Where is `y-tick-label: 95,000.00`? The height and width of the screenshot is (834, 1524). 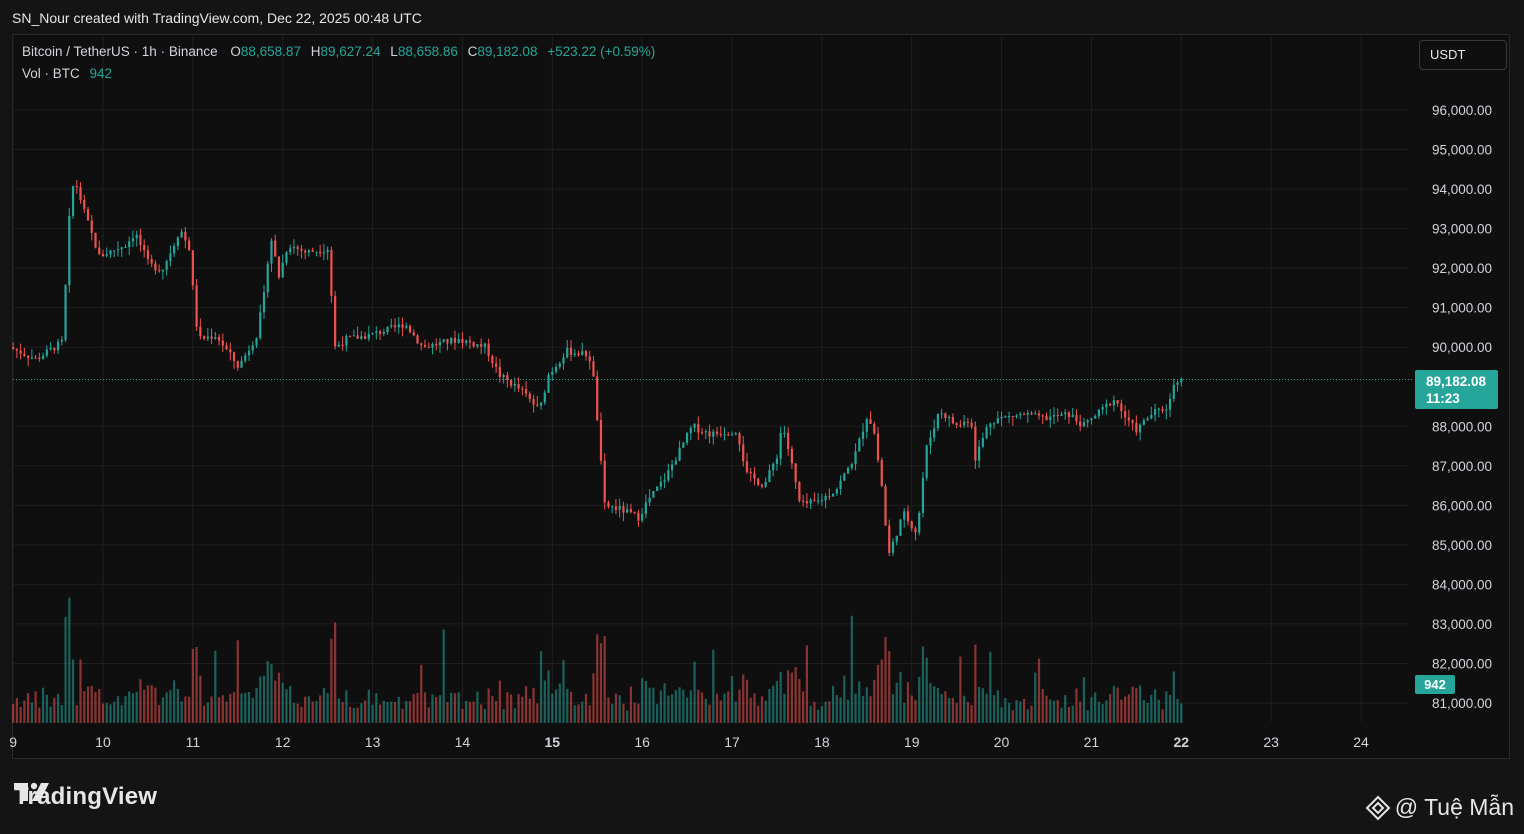 y-tick-label: 95,000.00 is located at coordinates (1462, 150).